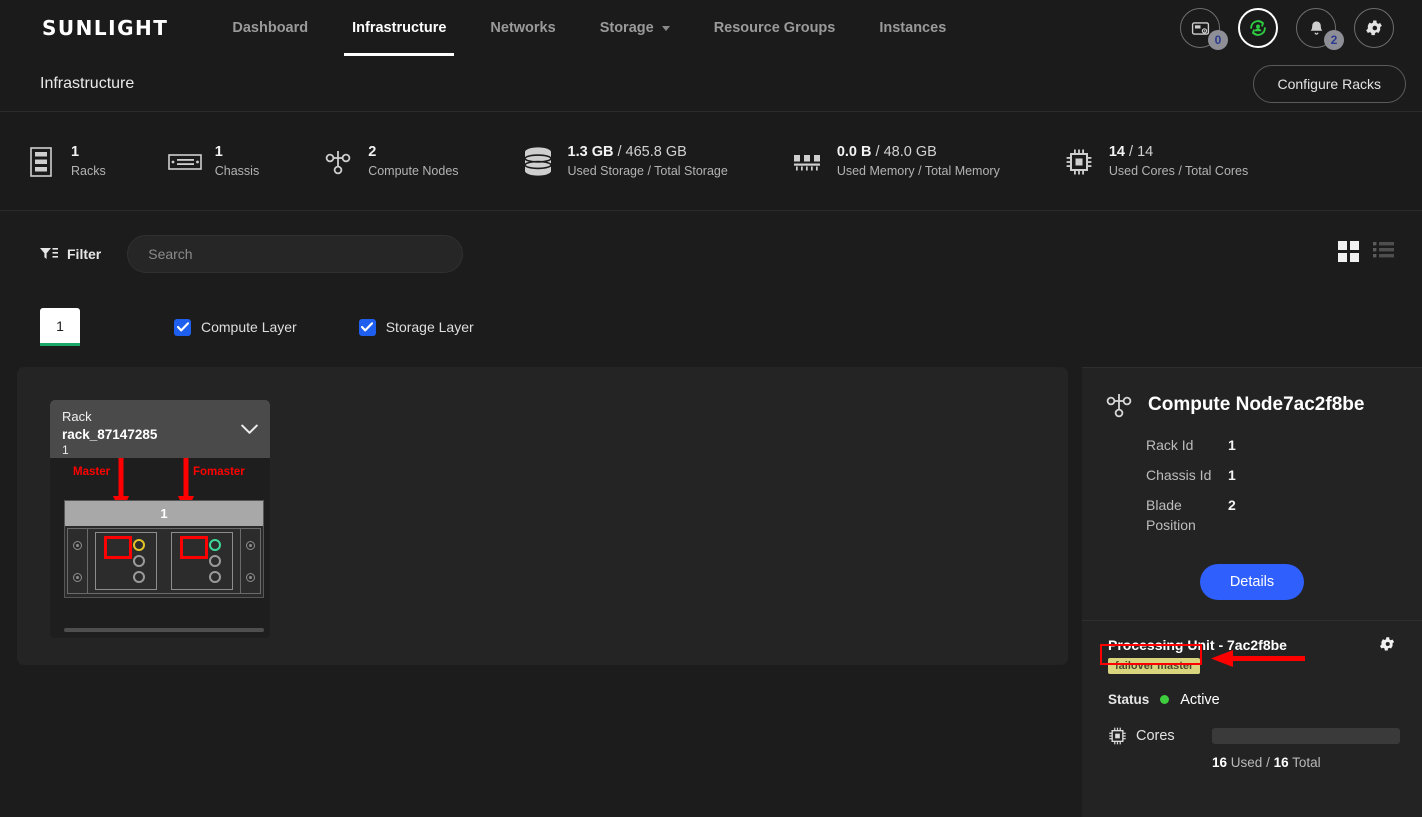 The height and width of the screenshot is (817, 1422). What do you see at coordinates (413, 170) in the screenshot?
I see `stat-label: Compute Nodes` at bounding box center [413, 170].